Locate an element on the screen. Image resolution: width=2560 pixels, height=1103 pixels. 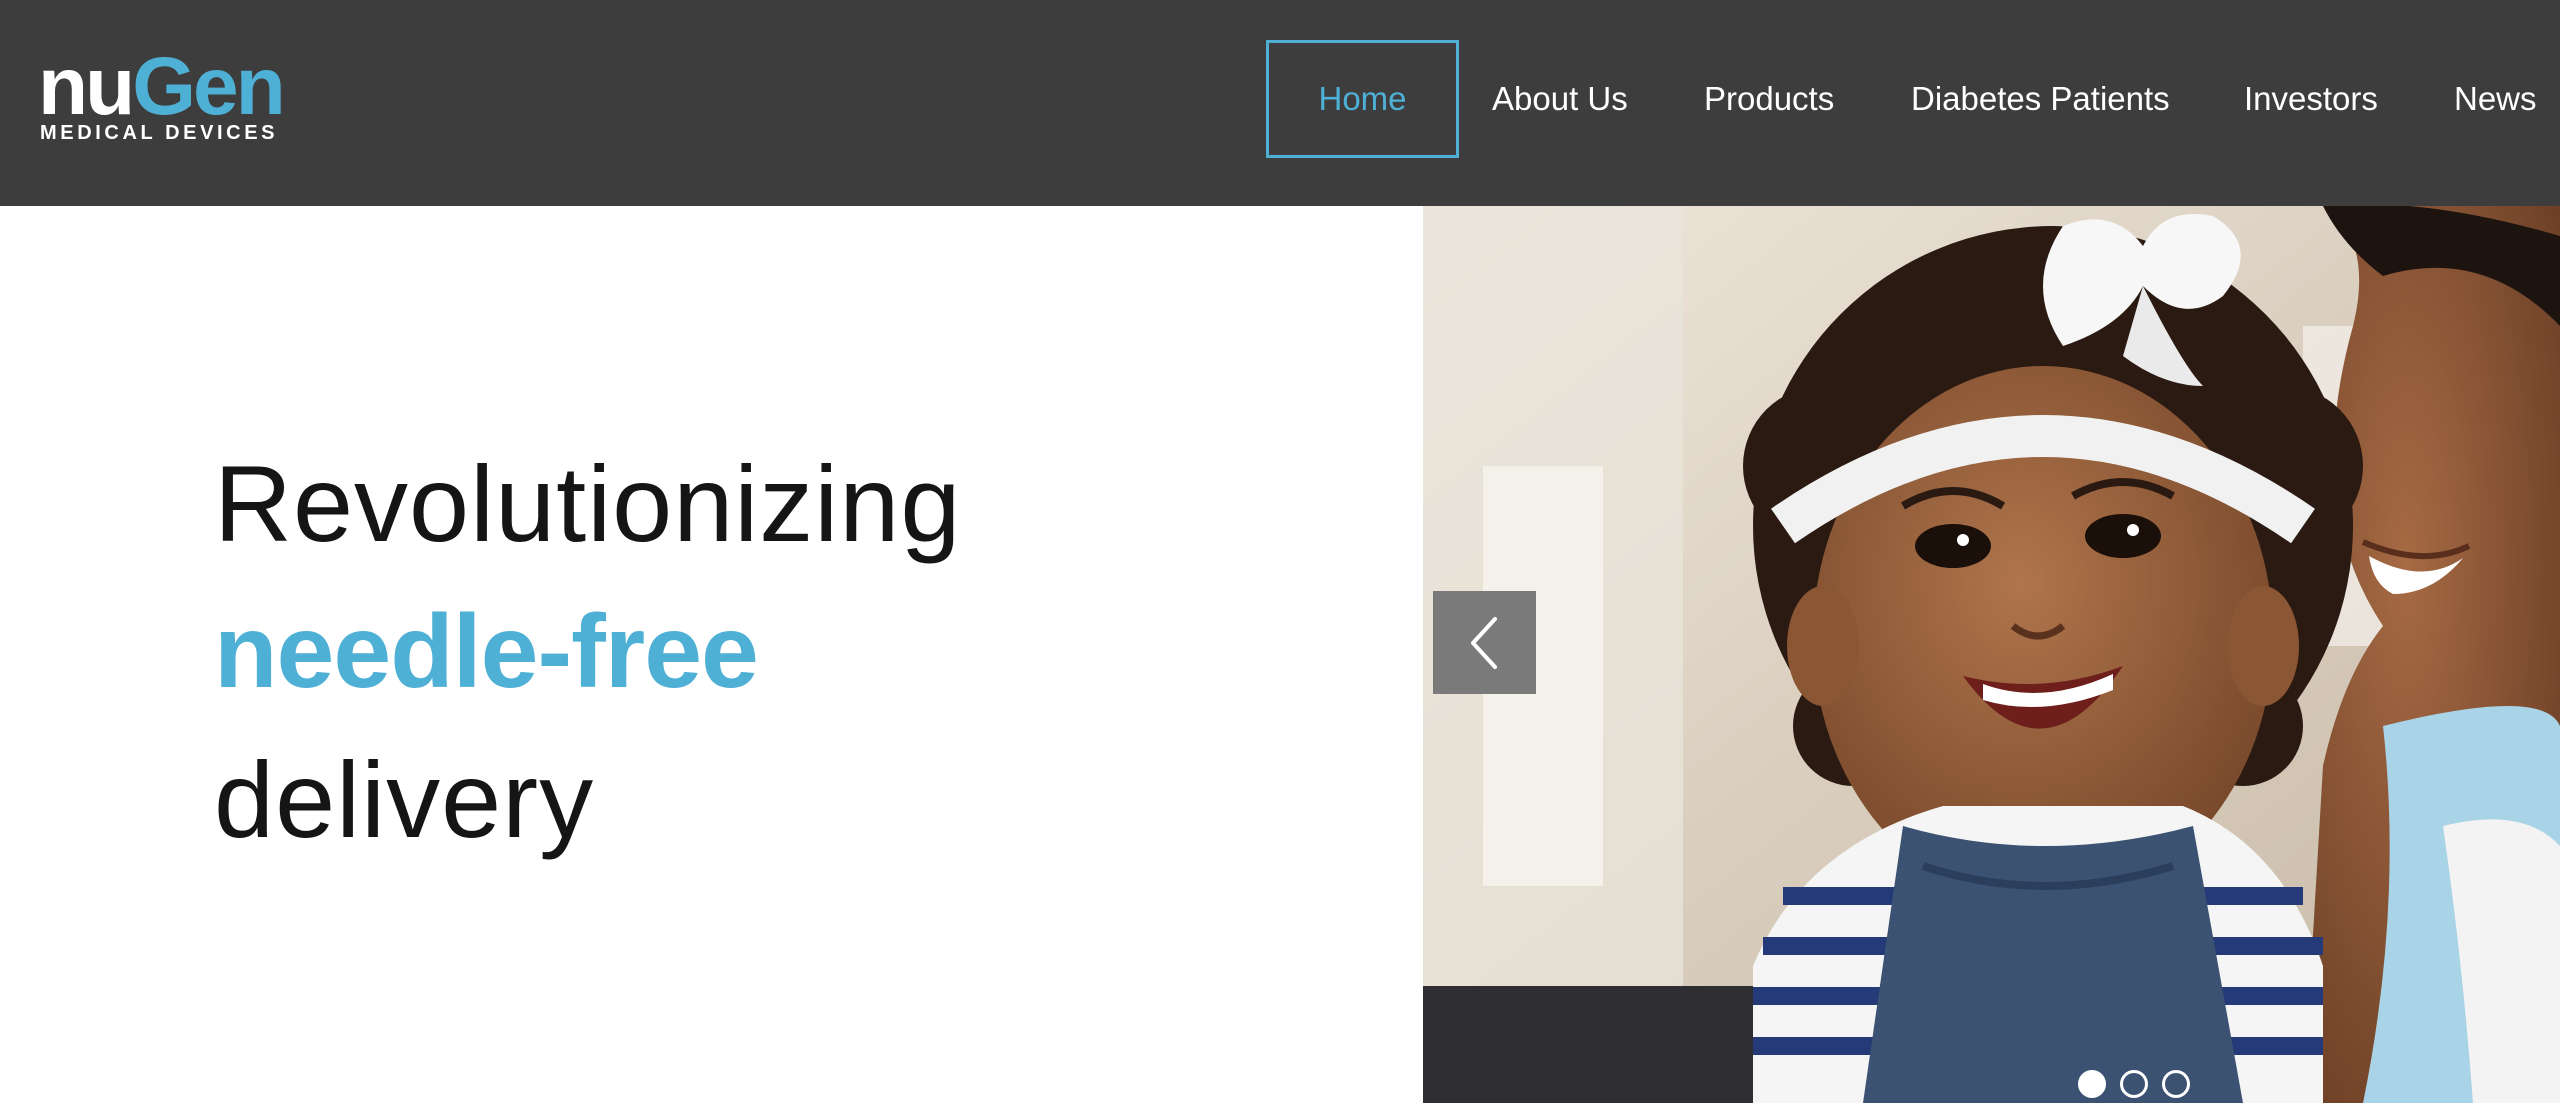
logo-wordmark: nuGen is located at coordinates (162, 87).